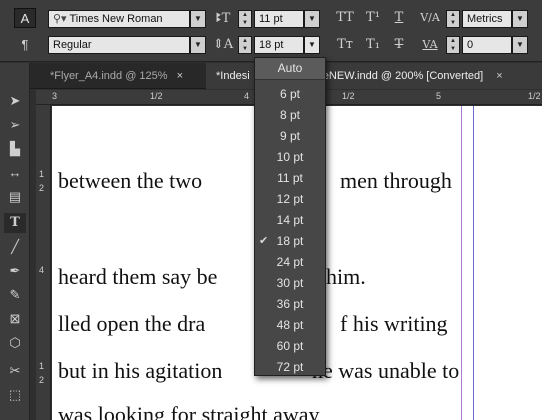 This screenshot has width=542, height=420. What do you see at coordinates (398, 76) in the screenshot?
I see `tab-label-part2: ateNEW.indd @ 200% [Converted]` at bounding box center [398, 76].